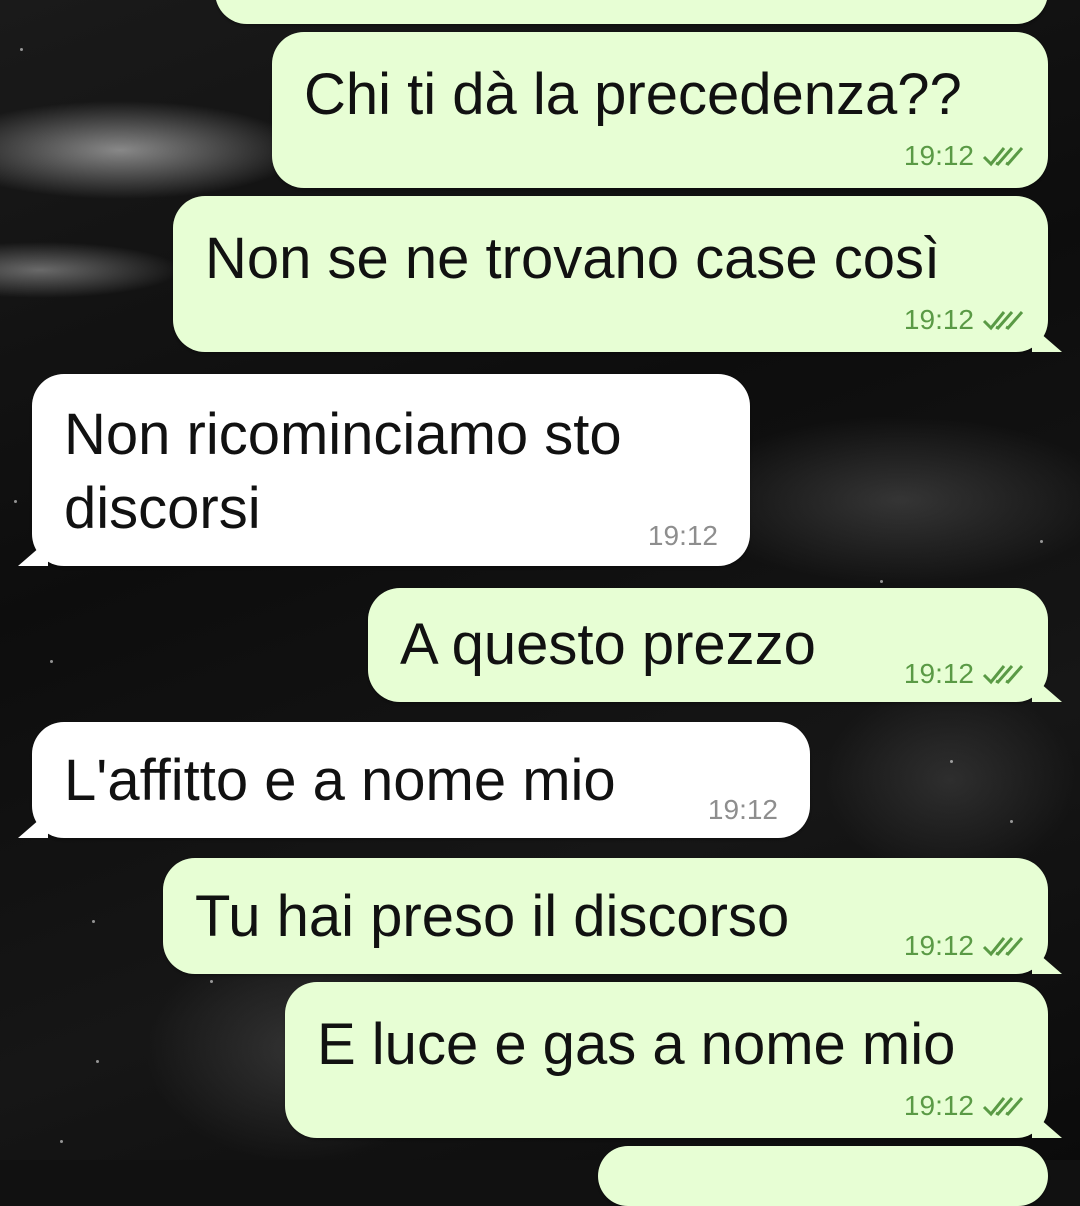  What do you see at coordinates (340, 780) in the screenshot?
I see `message-text: L'affitto e a nome mio` at bounding box center [340, 780].